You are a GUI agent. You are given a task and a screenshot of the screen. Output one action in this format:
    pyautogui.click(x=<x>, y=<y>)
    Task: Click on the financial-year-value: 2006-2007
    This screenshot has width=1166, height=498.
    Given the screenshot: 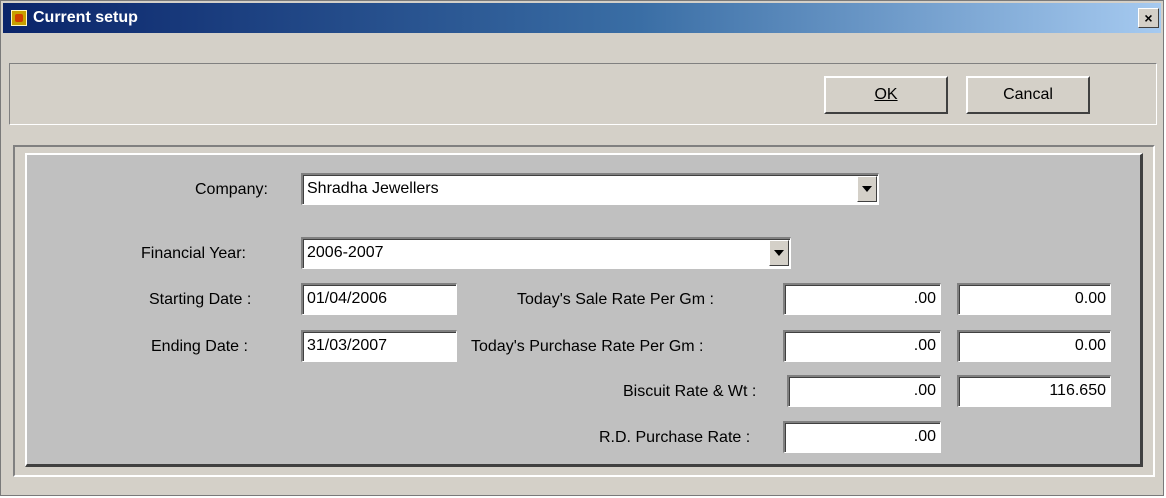 What is the action you would take?
    pyautogui.click(x=345, y=252)
    